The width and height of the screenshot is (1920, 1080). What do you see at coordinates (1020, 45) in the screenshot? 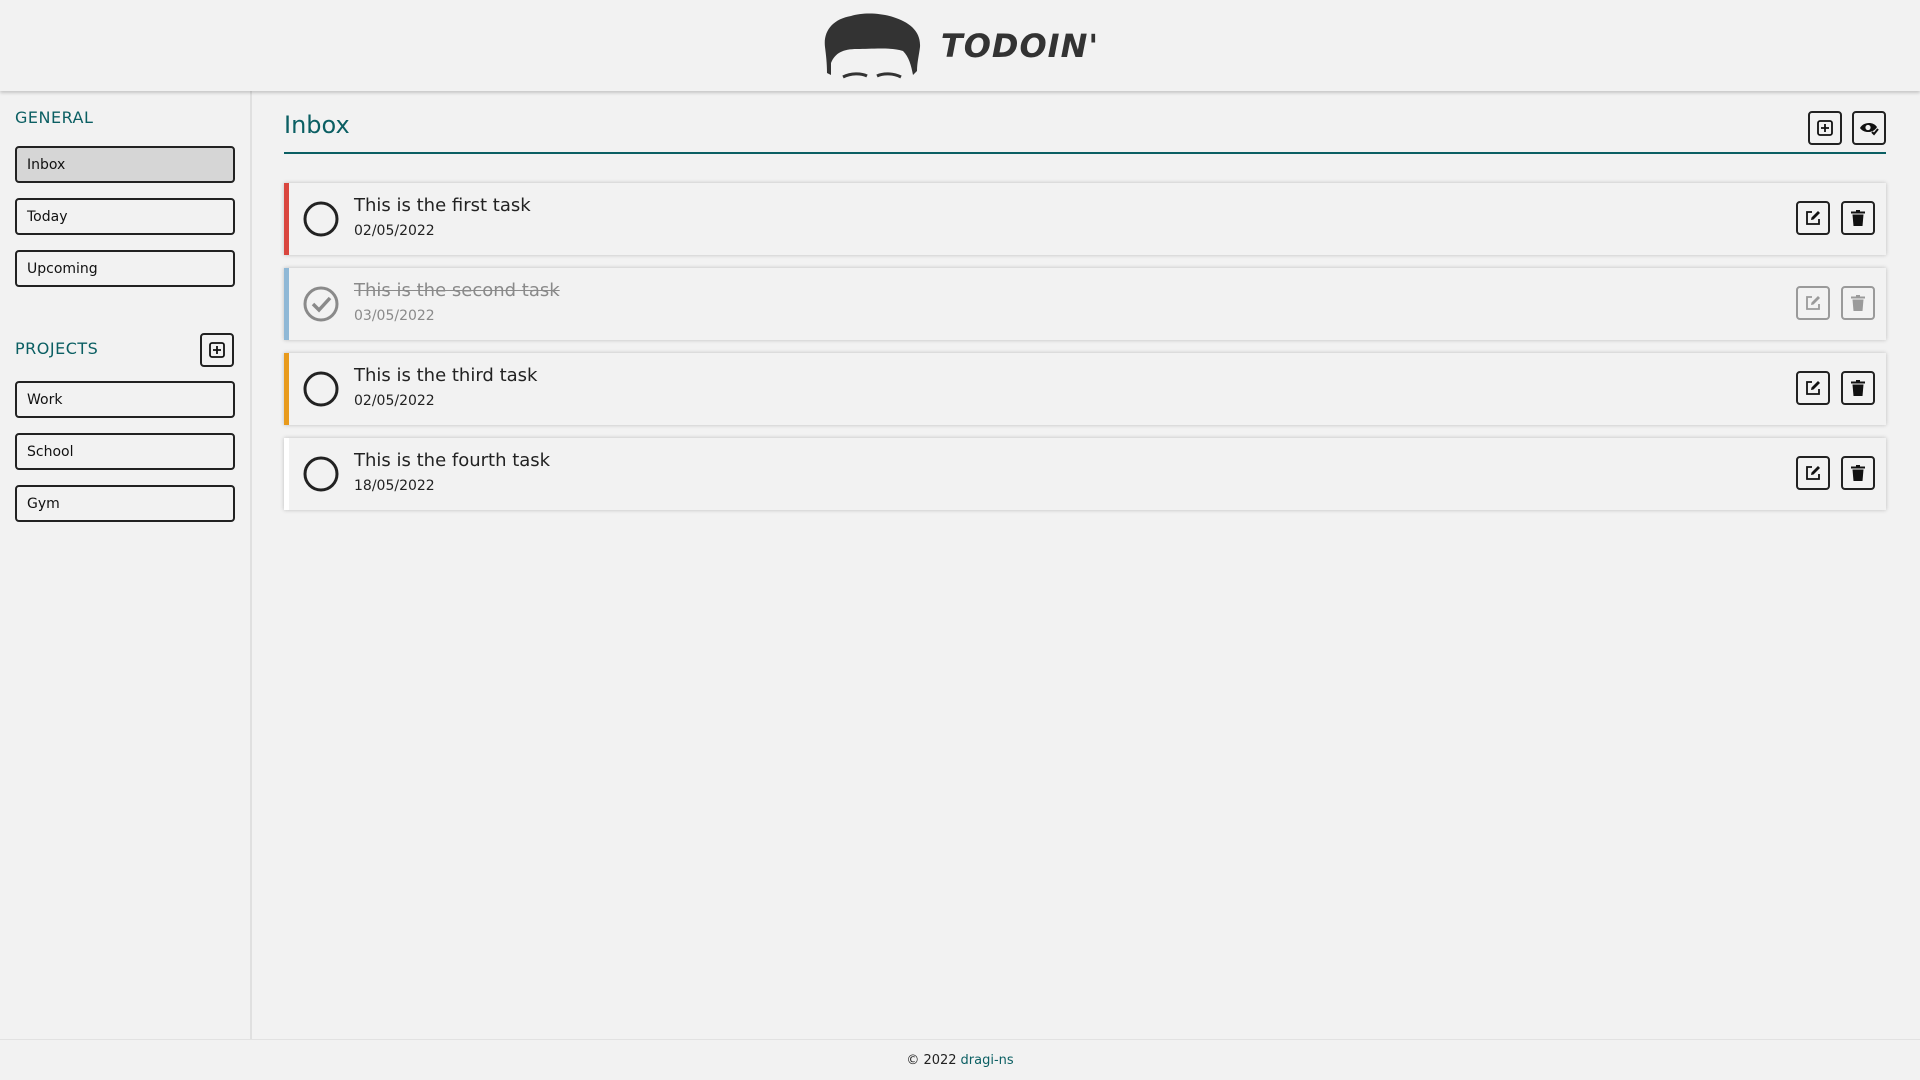
I see `logo-text: TODOIN'` at bounding box center [1020, 45].